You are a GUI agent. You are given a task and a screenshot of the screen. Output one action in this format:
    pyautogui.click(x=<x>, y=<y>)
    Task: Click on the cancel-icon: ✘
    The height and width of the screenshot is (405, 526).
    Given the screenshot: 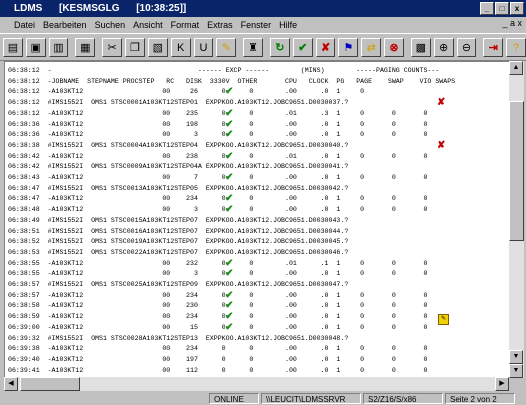 What is the action you would take?
    pyautogui.click(x=325, y=47)
    